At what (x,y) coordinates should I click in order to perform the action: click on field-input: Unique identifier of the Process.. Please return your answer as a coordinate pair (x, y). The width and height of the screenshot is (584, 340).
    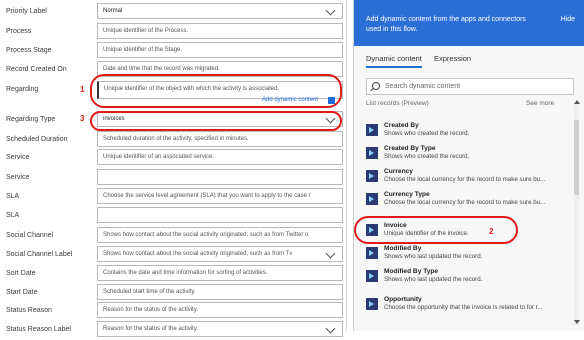
    Looking at the image, I should click on (220, 31).